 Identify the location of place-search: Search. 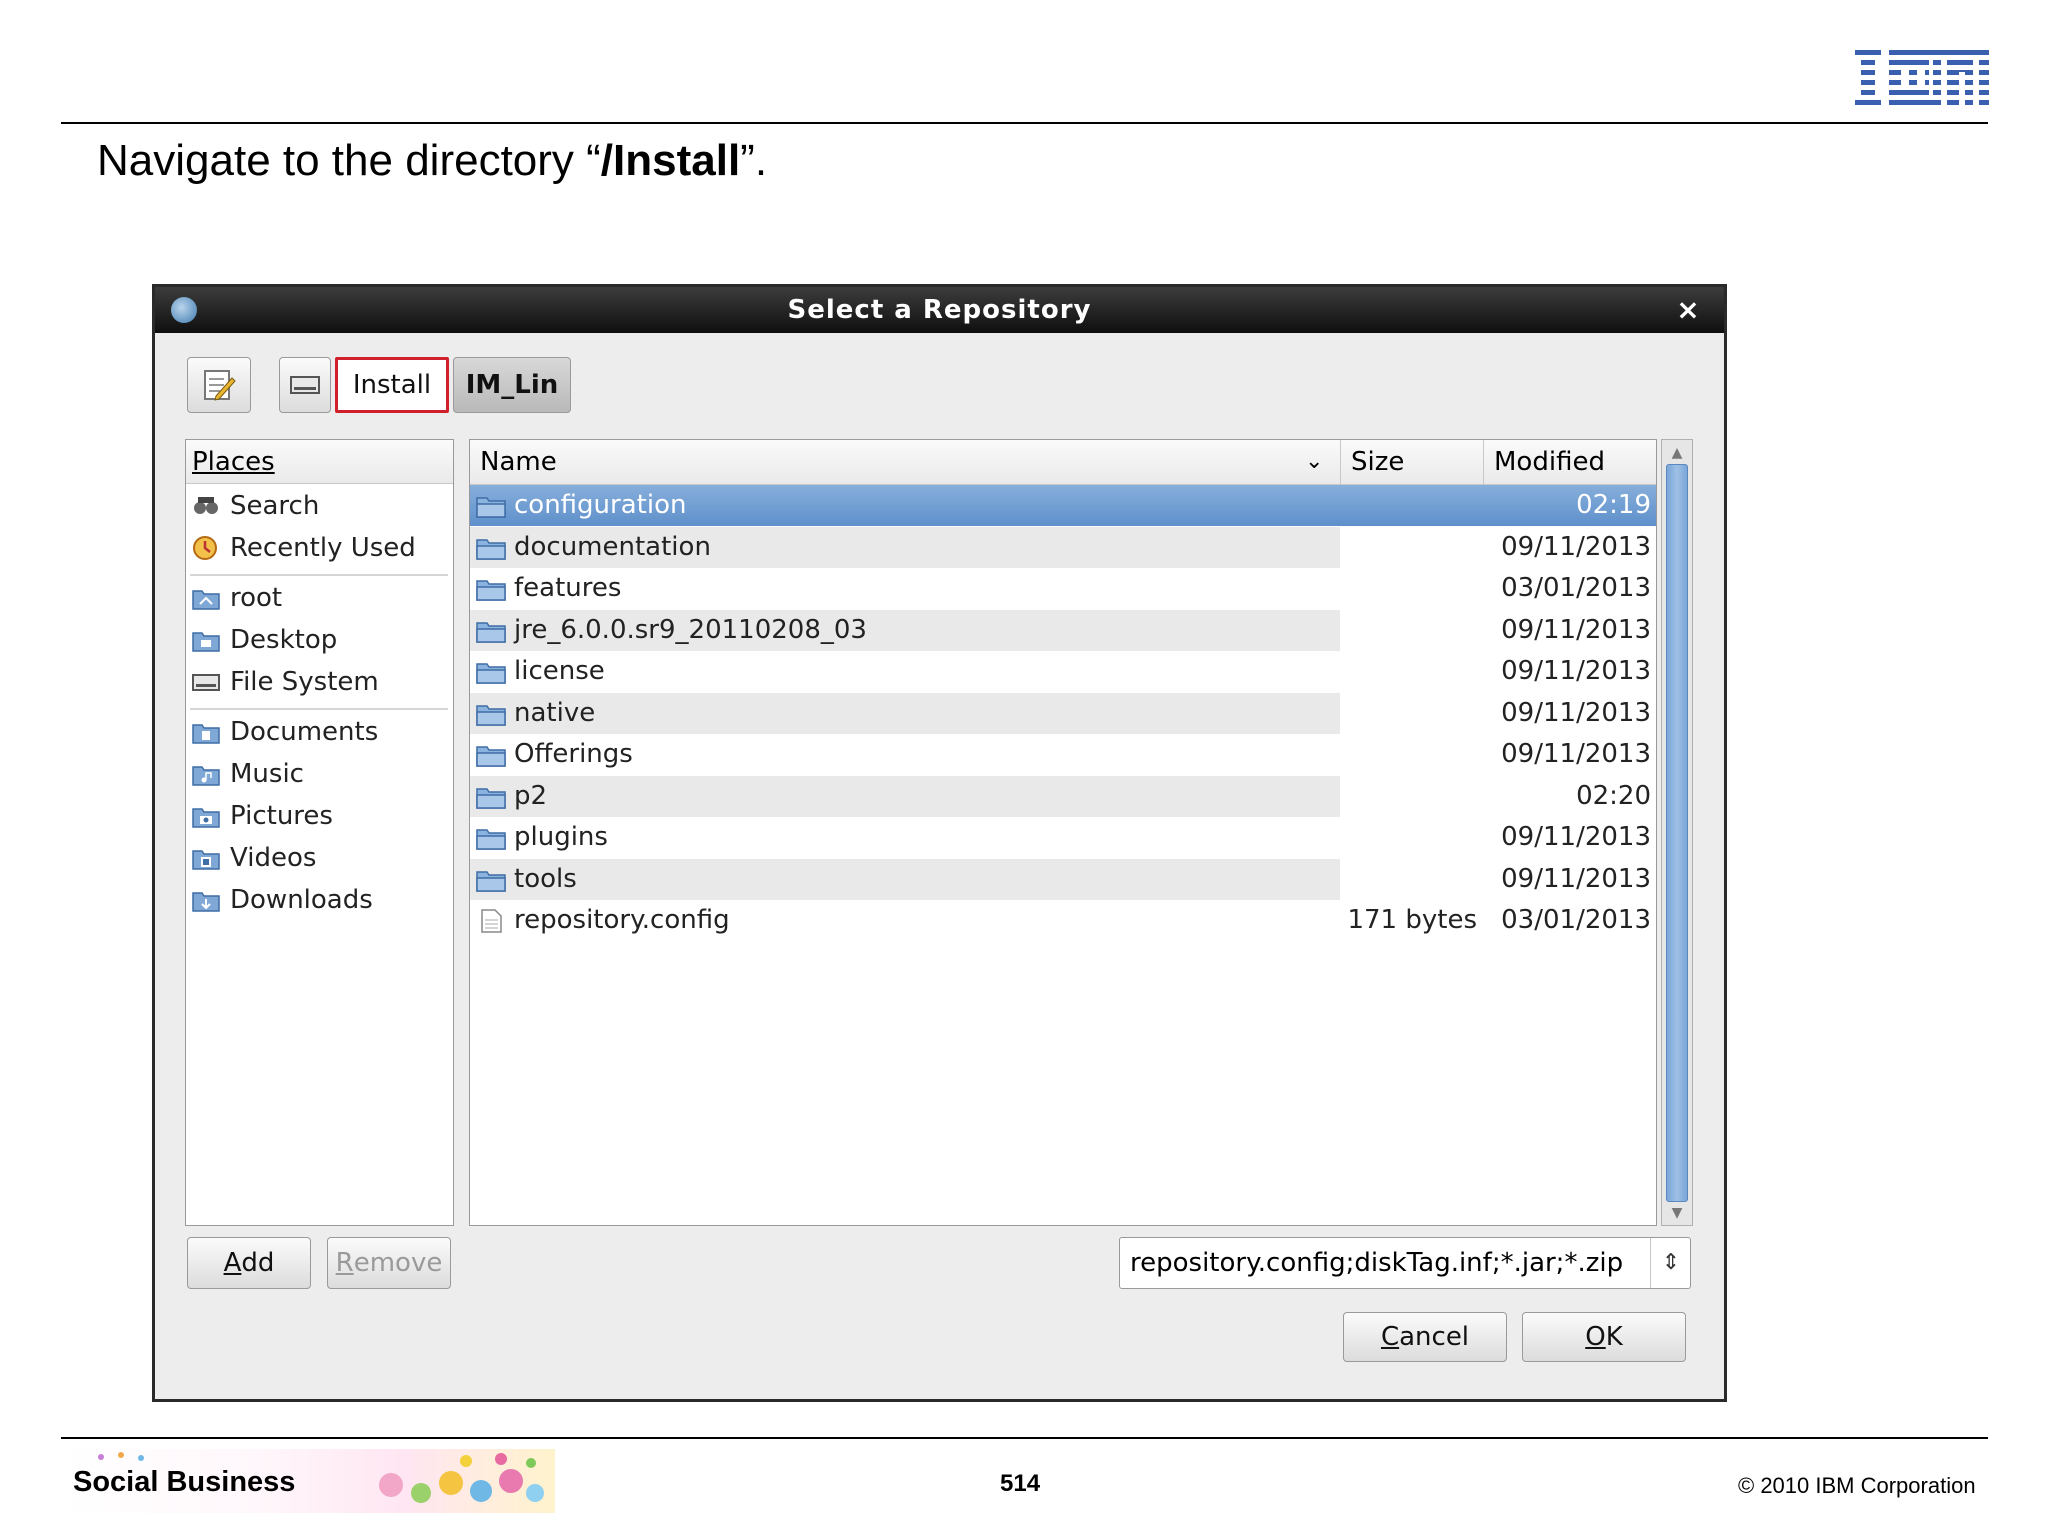
(319, 506).